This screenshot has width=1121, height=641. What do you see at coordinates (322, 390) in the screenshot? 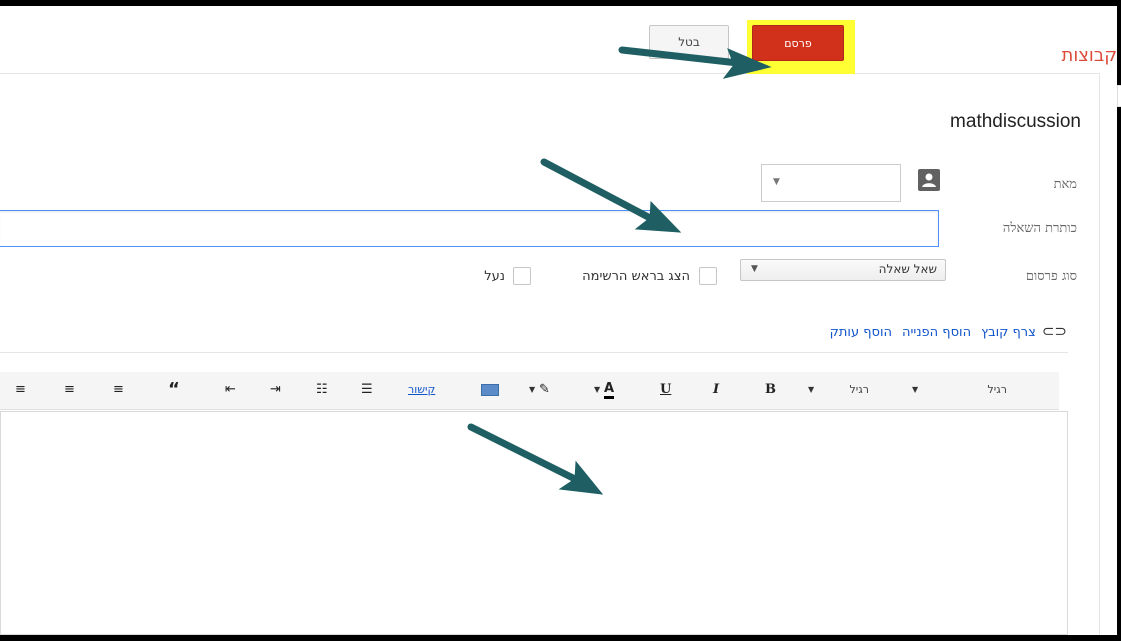
I see `bulleted-list-icon: ☷` at bounding box center [322, 390].